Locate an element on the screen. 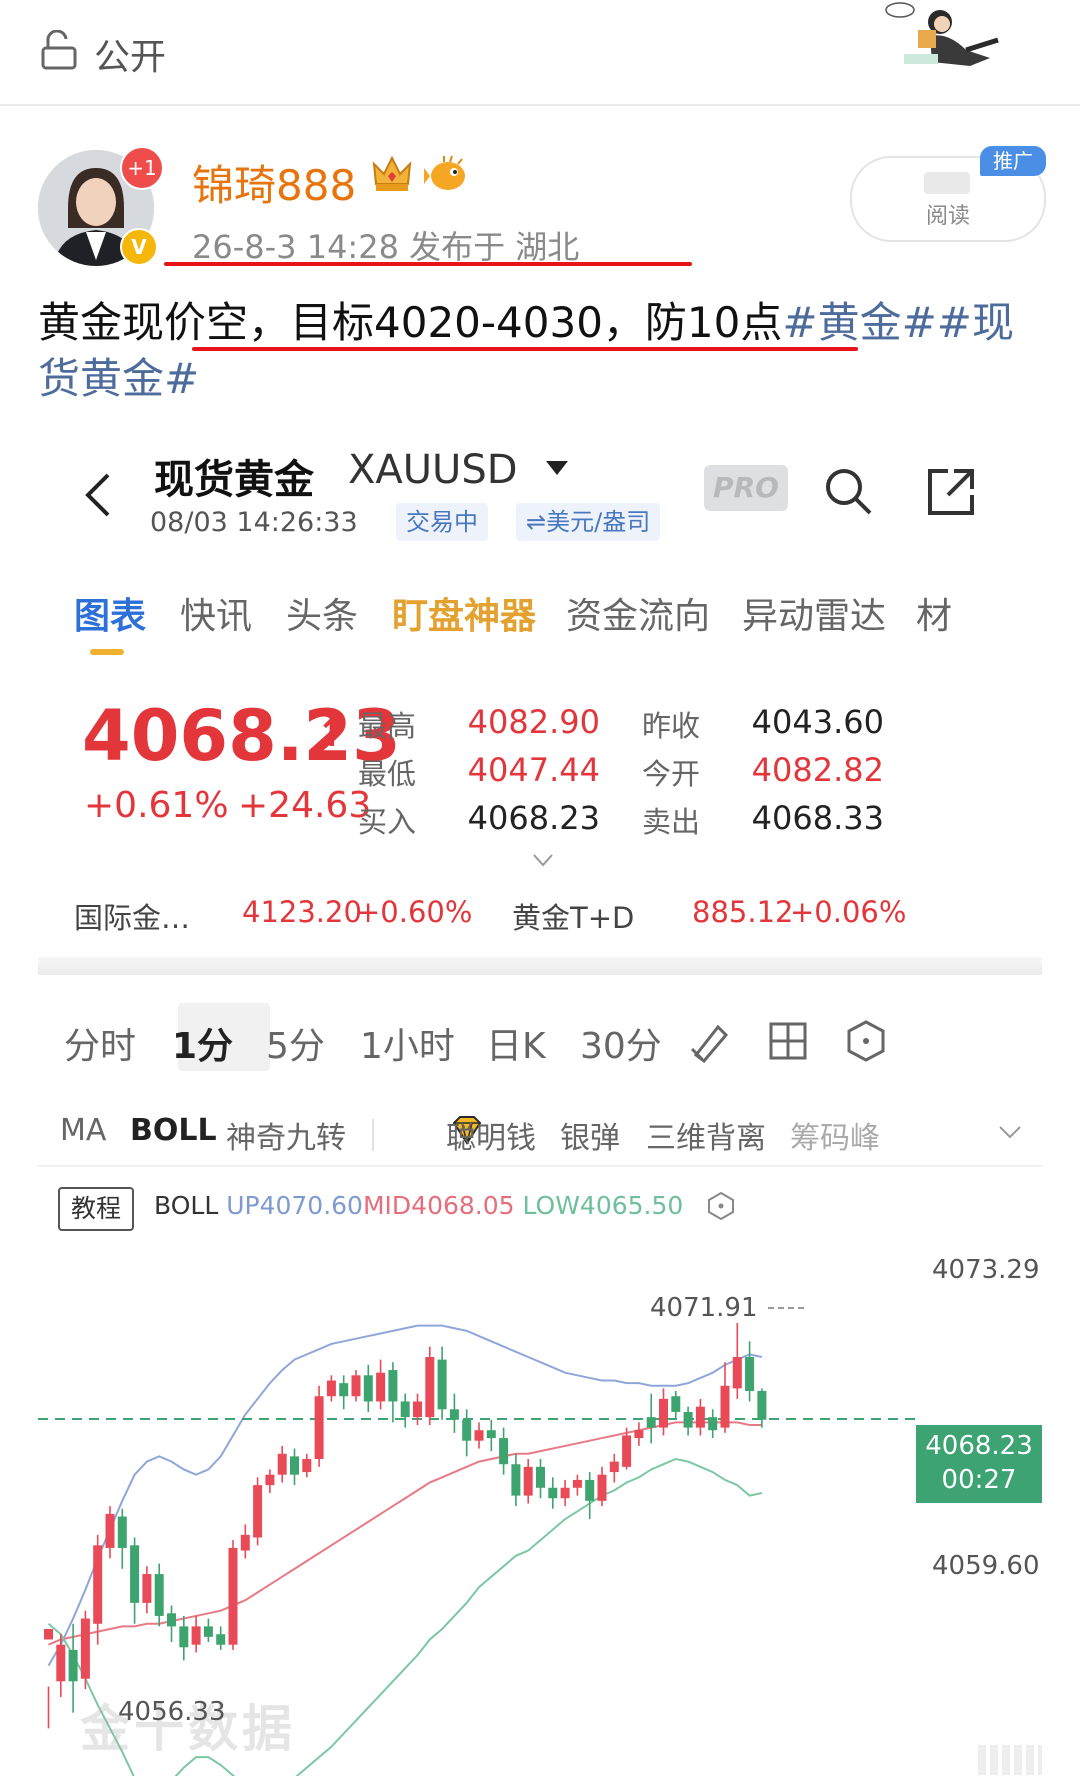 The height and width of the screenshot is (1776, 1080). tab-anomaly-radar: 异动雷达 is located at coordinates (814, 613).